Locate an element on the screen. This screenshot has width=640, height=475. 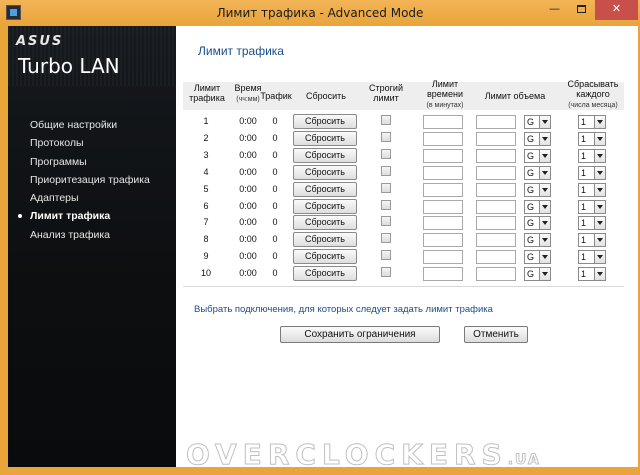
sidebar-item-4: Приоритезация трафика is located at coordinates (92, 180).